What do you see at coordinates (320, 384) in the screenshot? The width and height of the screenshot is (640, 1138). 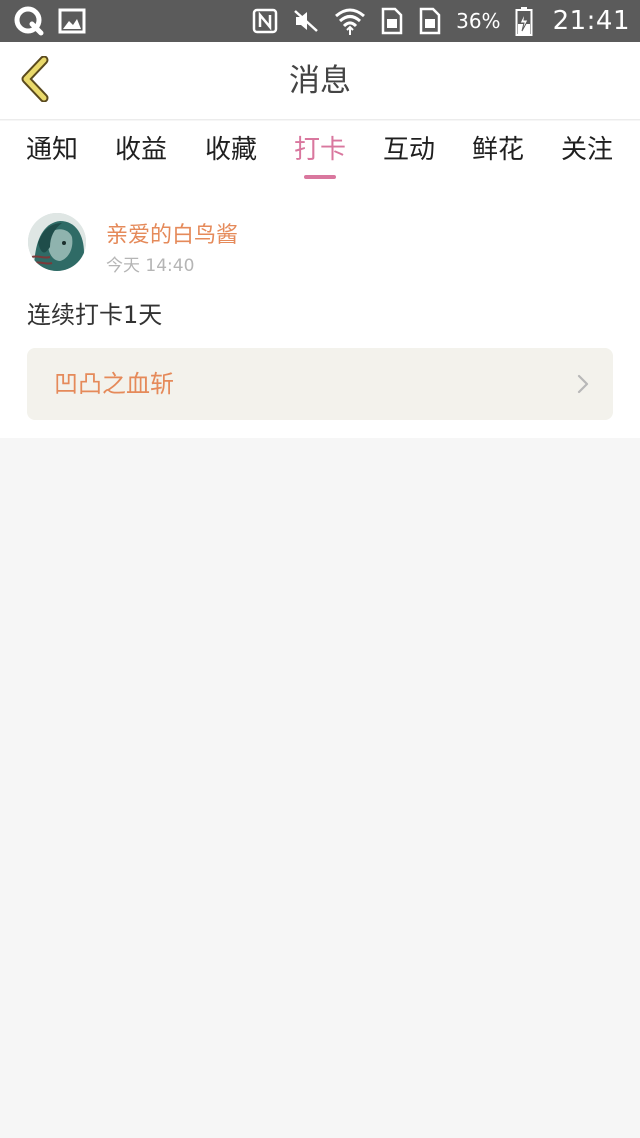 I see `linked-item-button: 凹凸之血斩` at bounding box center [320, 384].